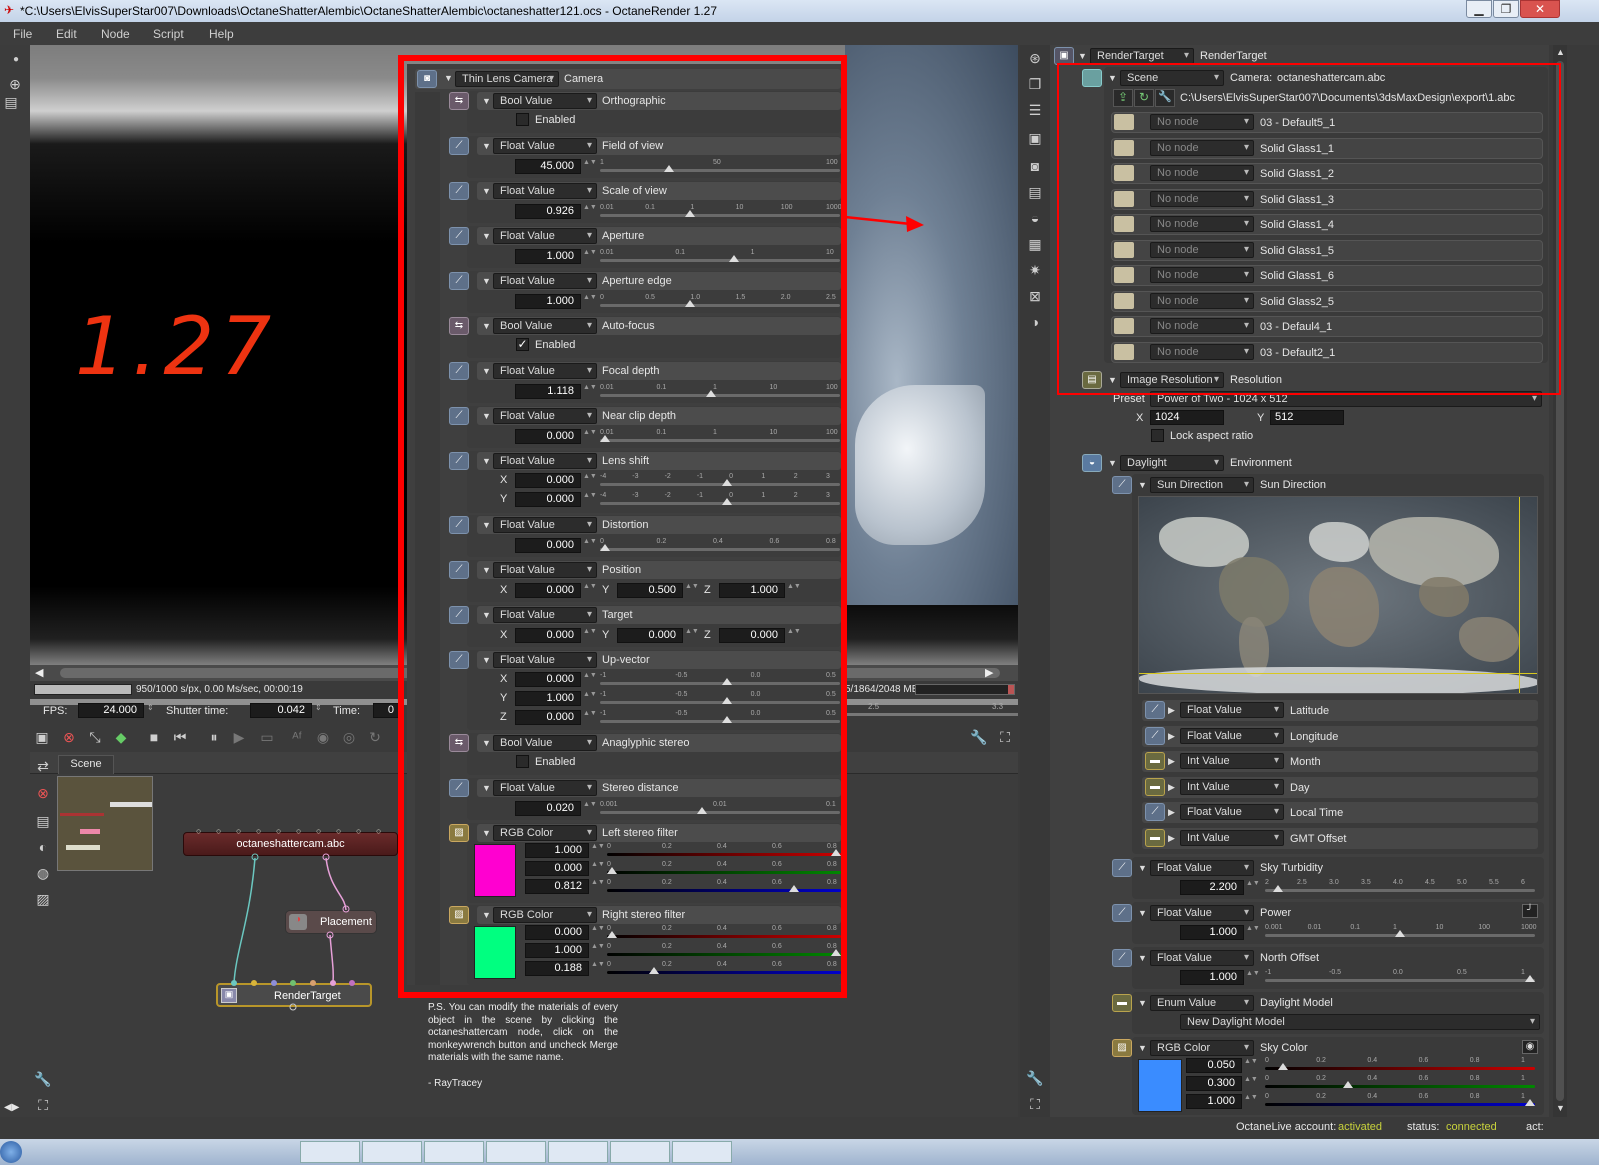 The image size is (1599, 1165). What do you see at coordinates (1360, 1022) in the screenshot?
I see `daylight-model-dropdown: New Daylight Model` at bounding box center [1360, 1022].